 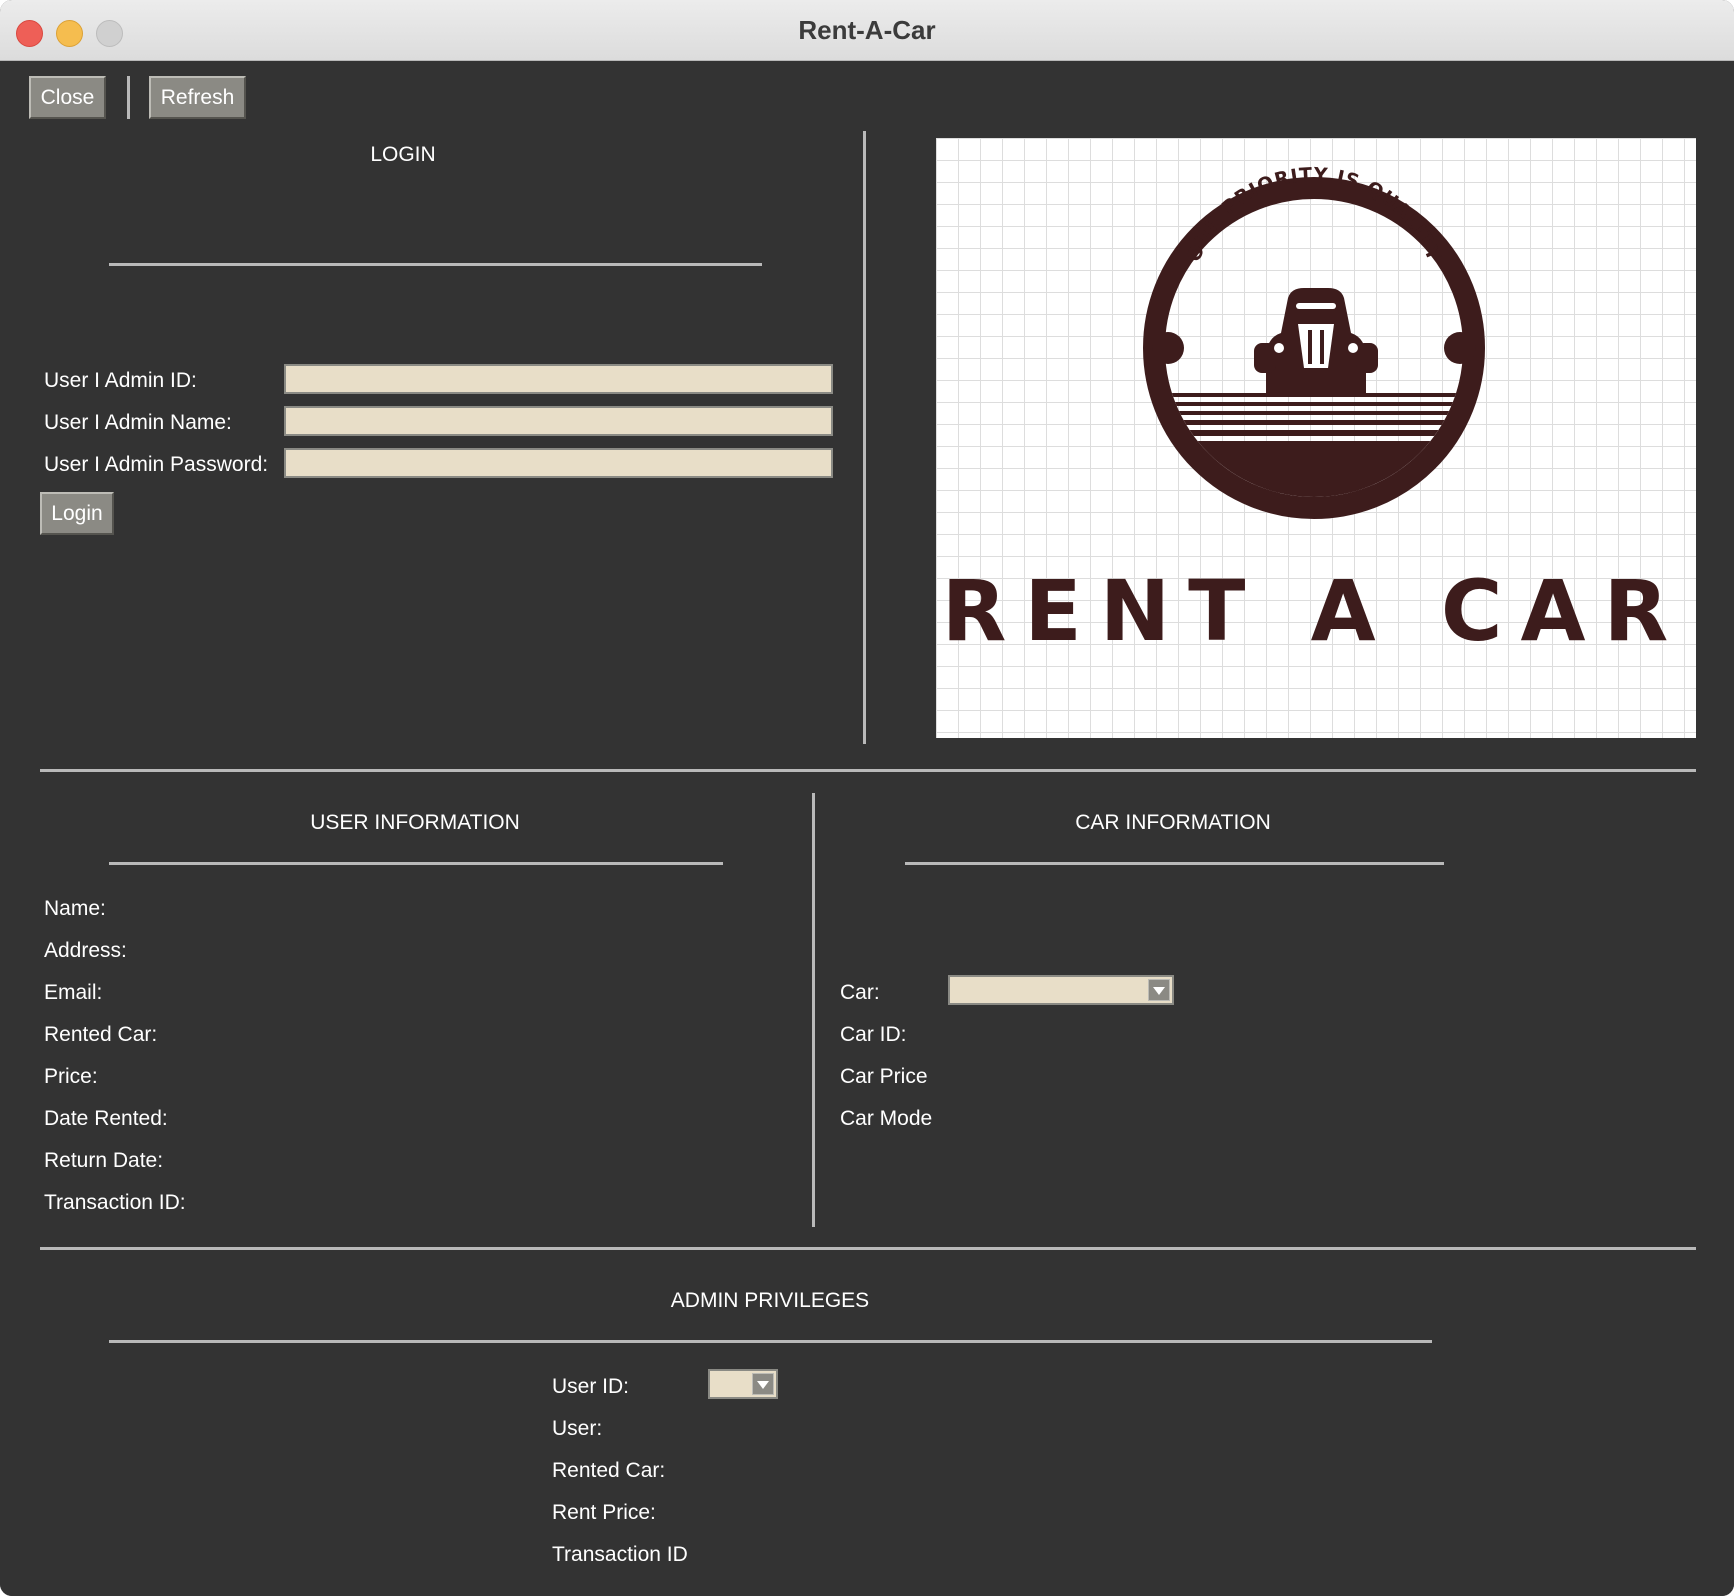 What do you see at coordinates (71, 1076) in the screenshot?
I see `user-price-label: Price:` at bounding box center [71, 1076].